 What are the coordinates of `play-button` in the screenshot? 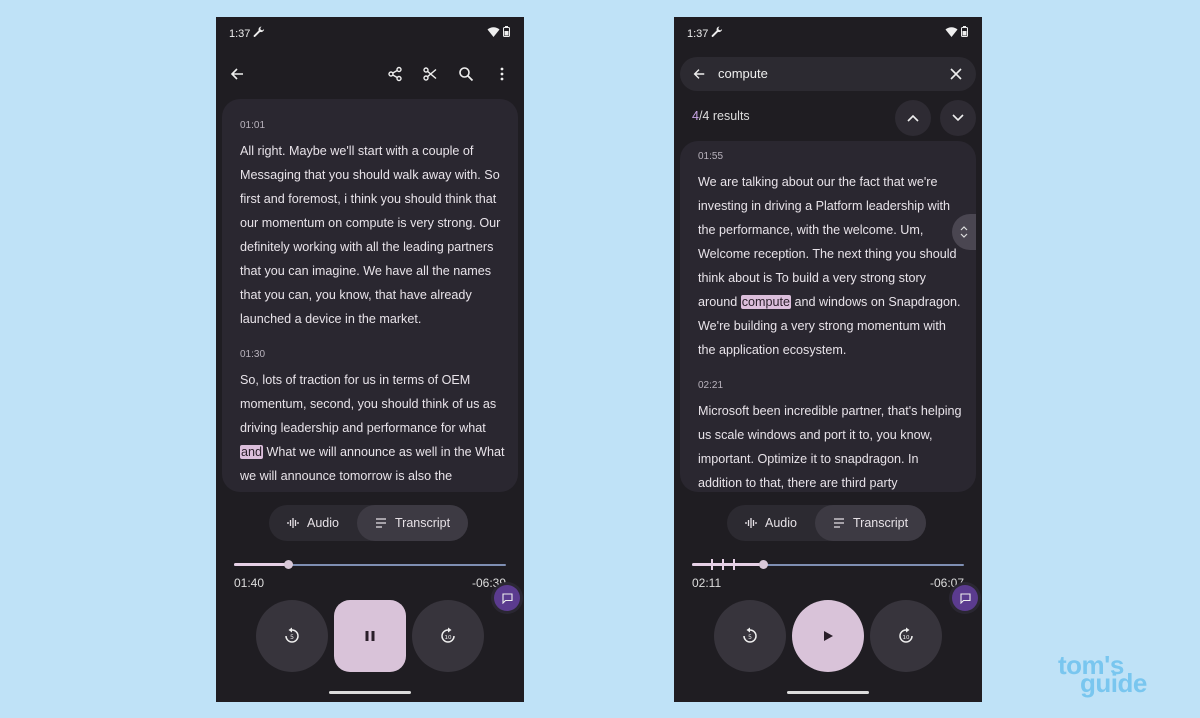 It's located at (828, 636).